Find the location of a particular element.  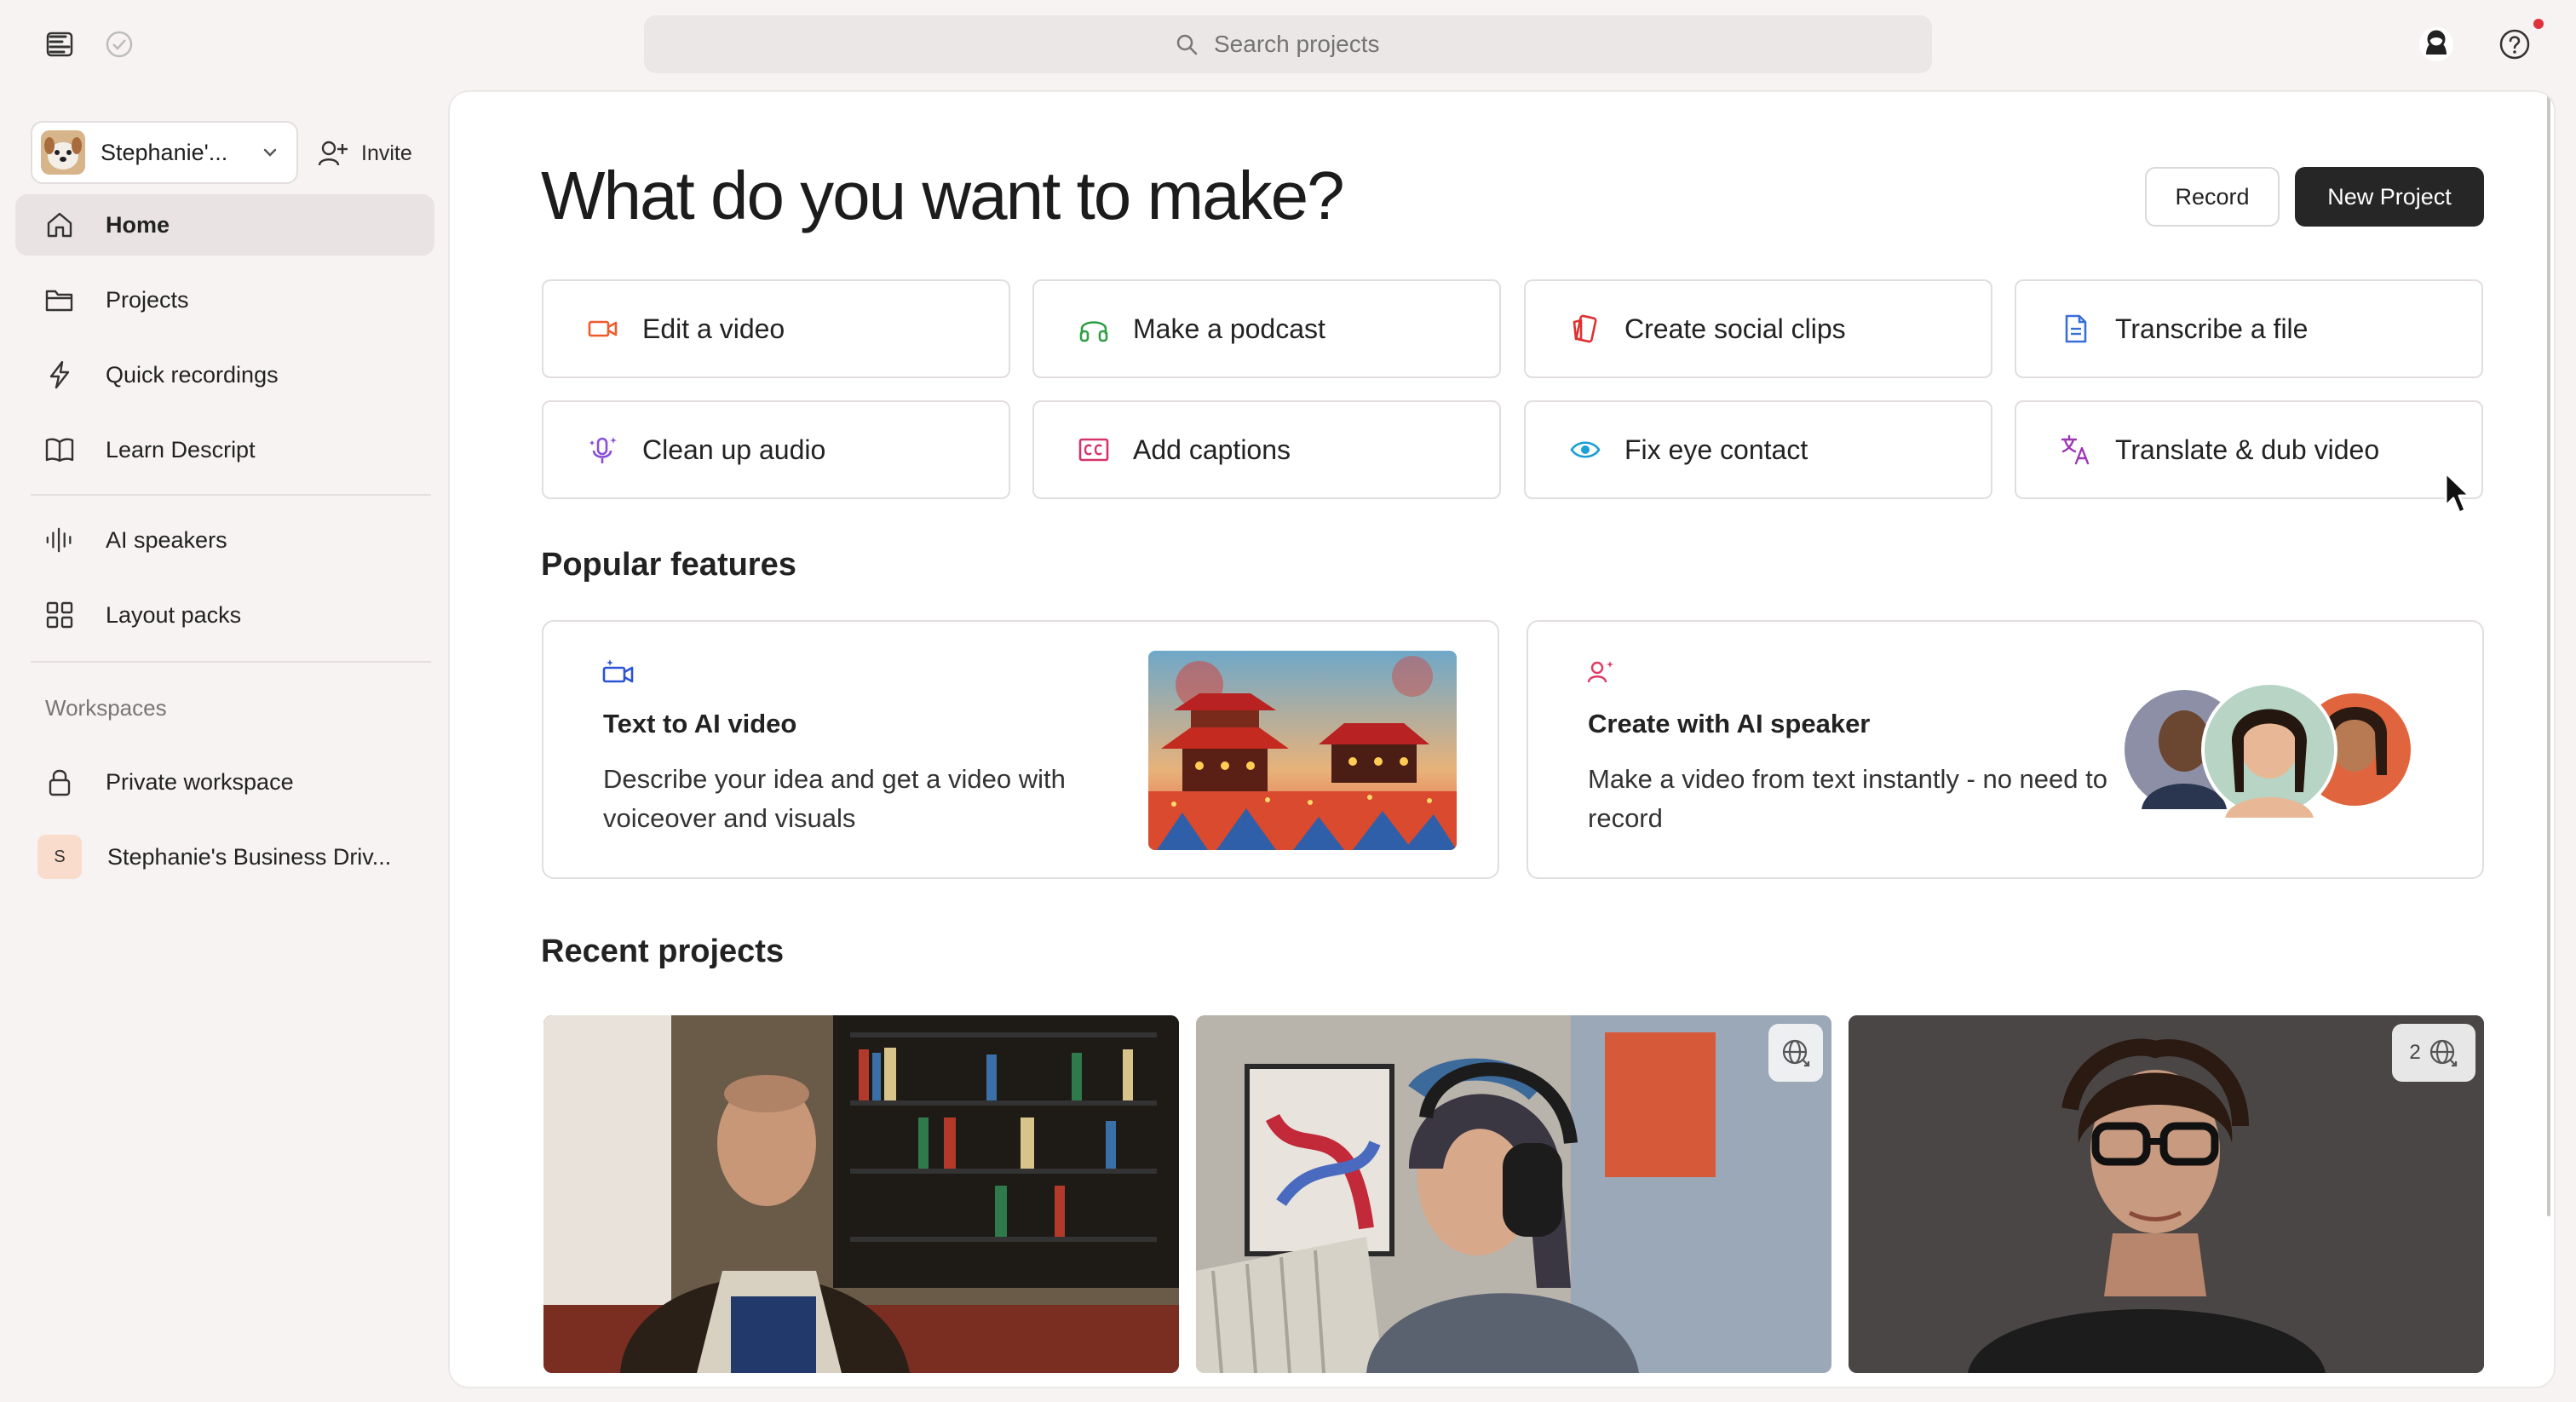

action-transcribe-file: Transcribe a file is located at coordinates (2249, 328).